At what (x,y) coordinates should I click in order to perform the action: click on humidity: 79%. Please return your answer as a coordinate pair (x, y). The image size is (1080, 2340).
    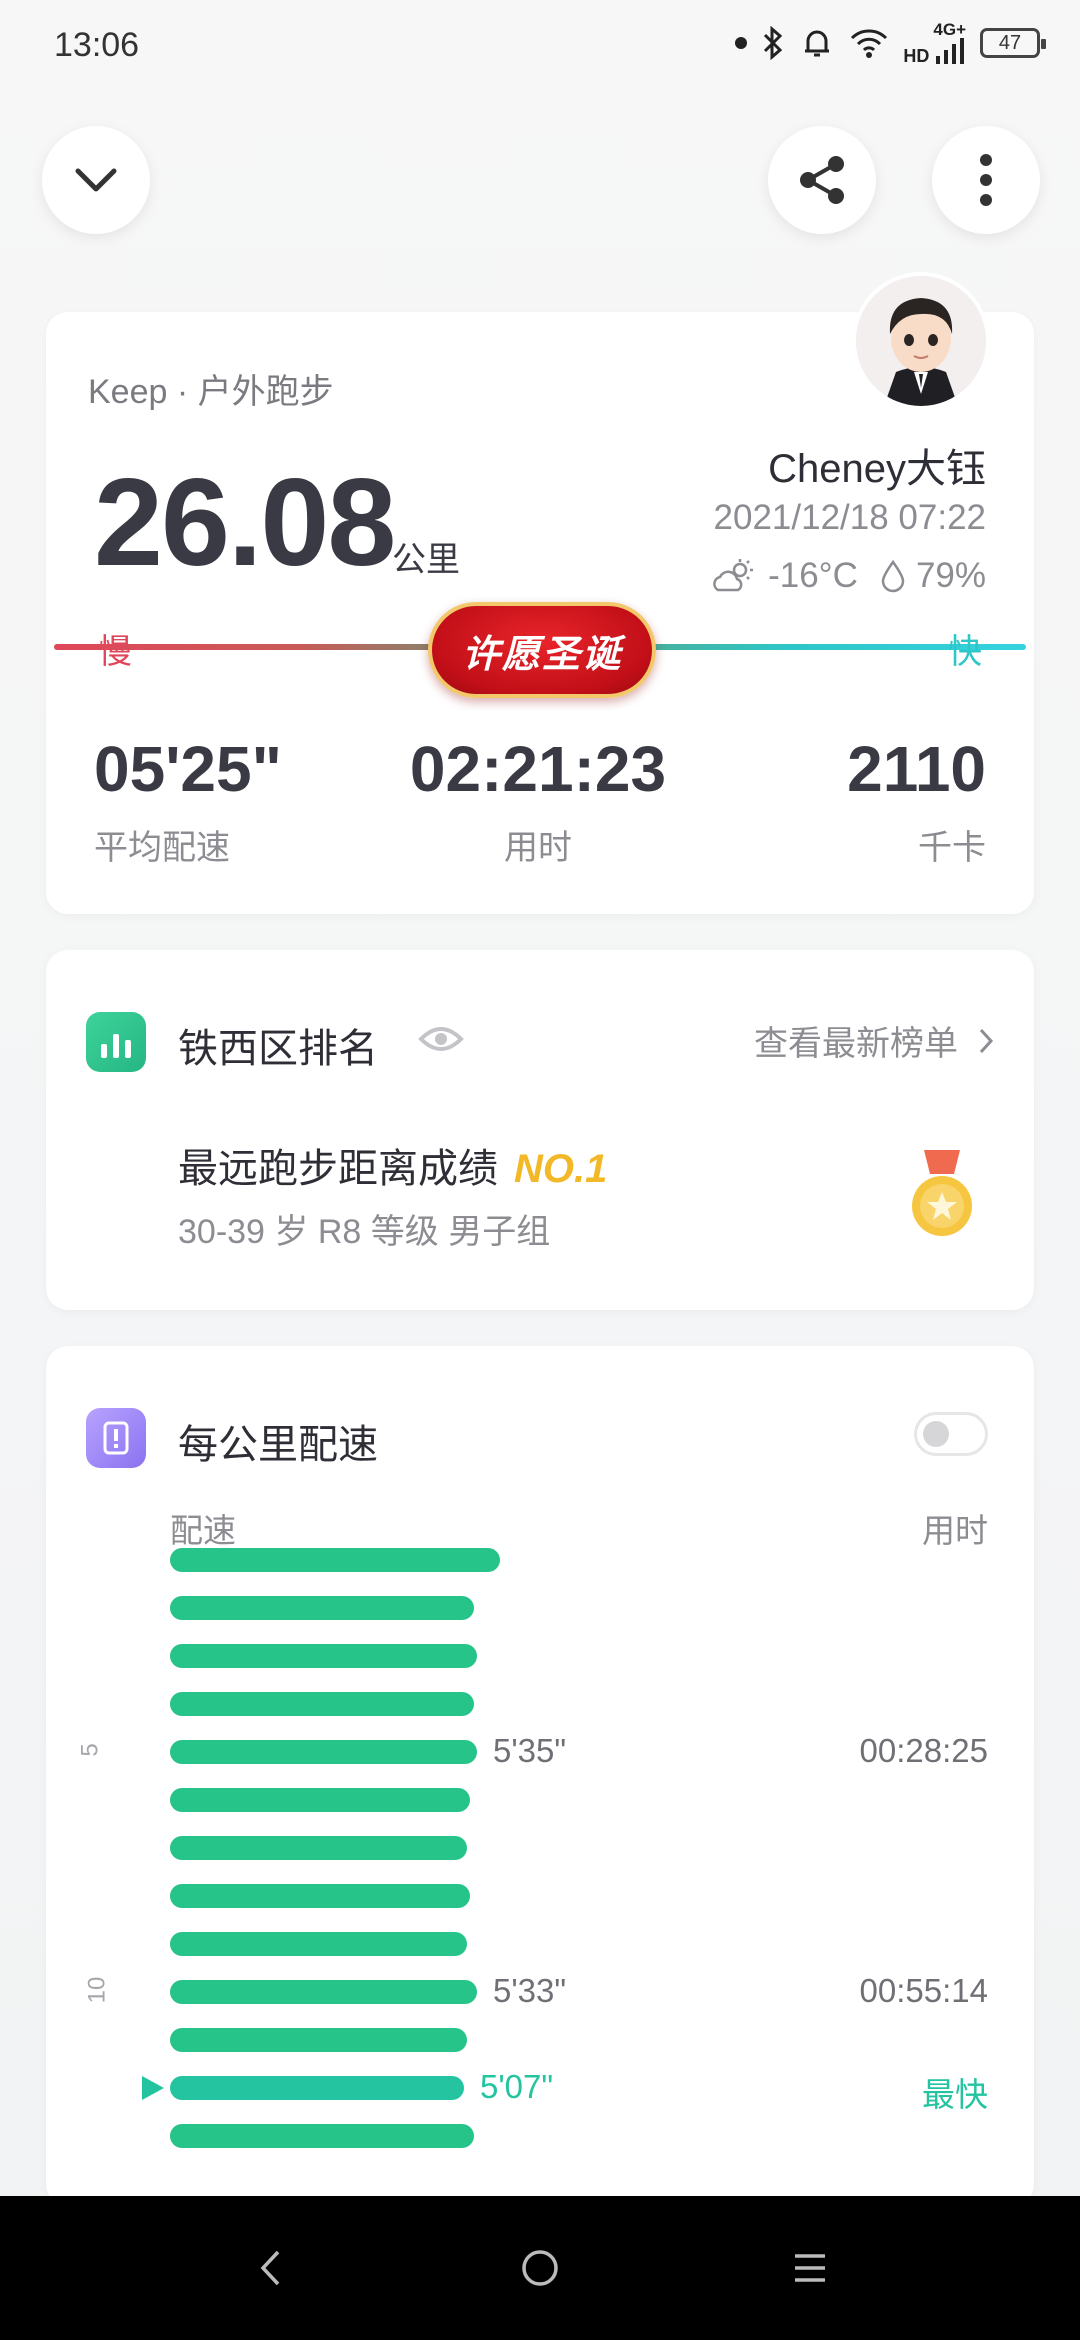
    Looking at the image, I should click on (950, 575).